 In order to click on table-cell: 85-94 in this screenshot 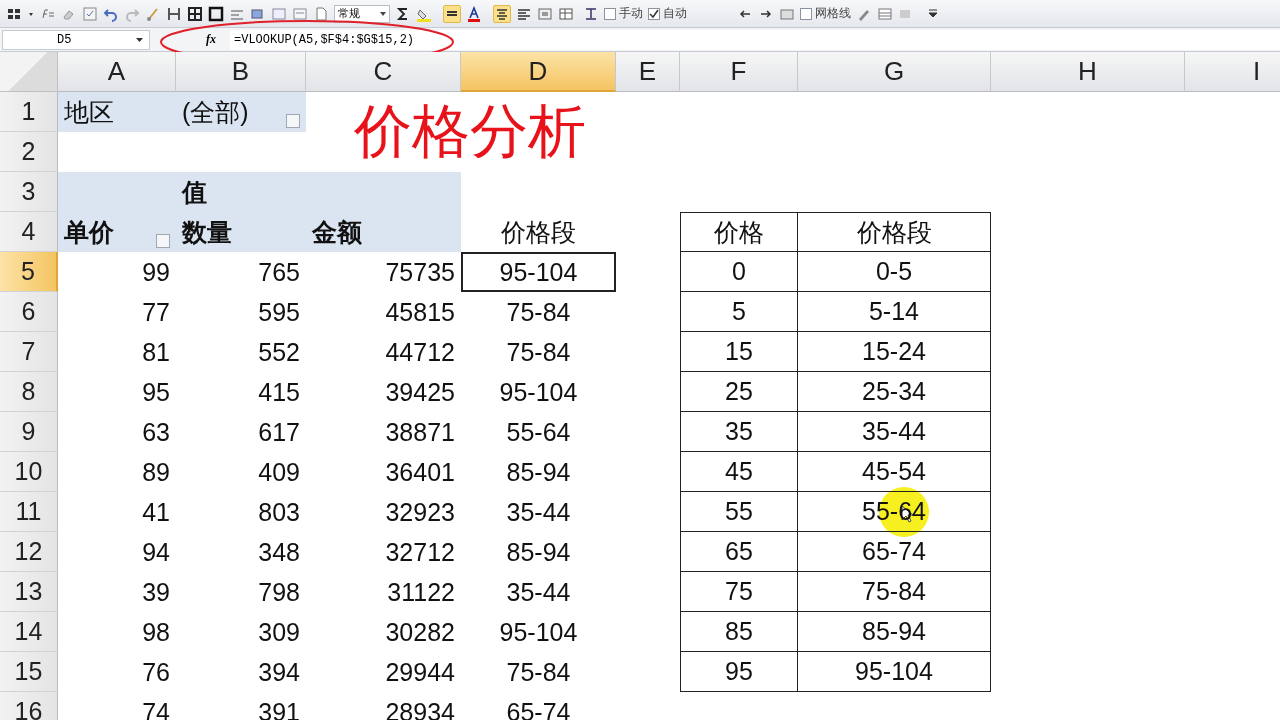, I will do `click(894, 632)`.